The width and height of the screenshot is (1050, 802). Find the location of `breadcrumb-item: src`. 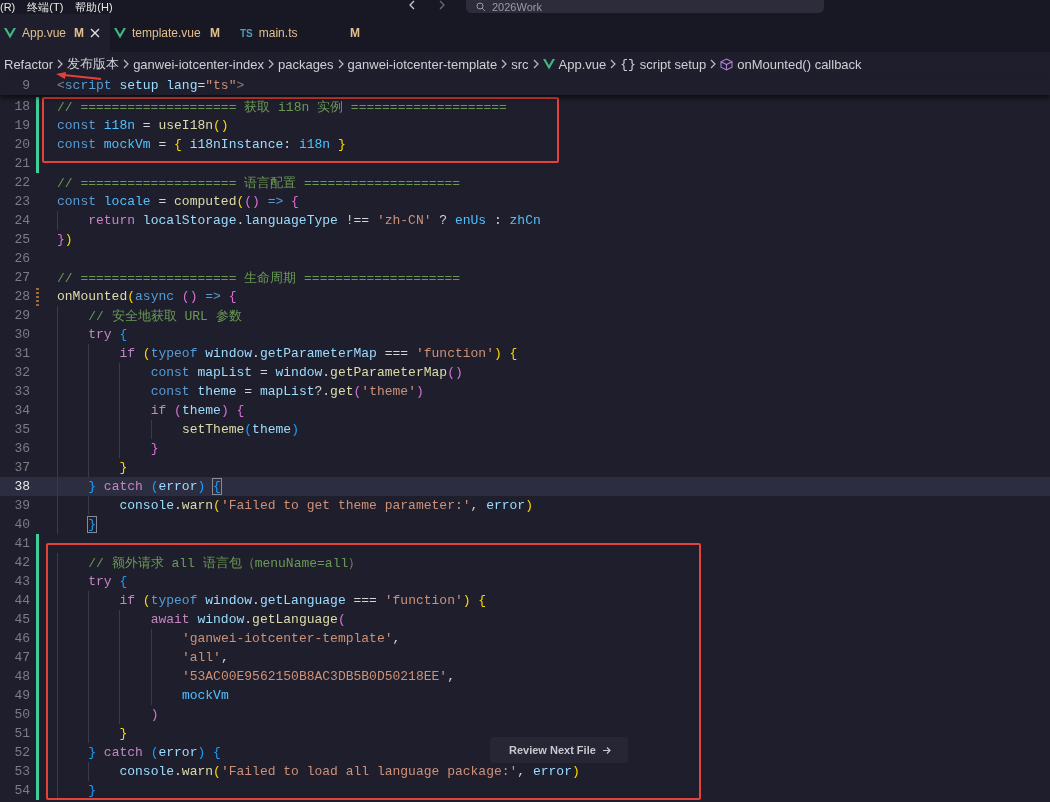

breadcrumb-item: src is located at coordinates (520, 64).